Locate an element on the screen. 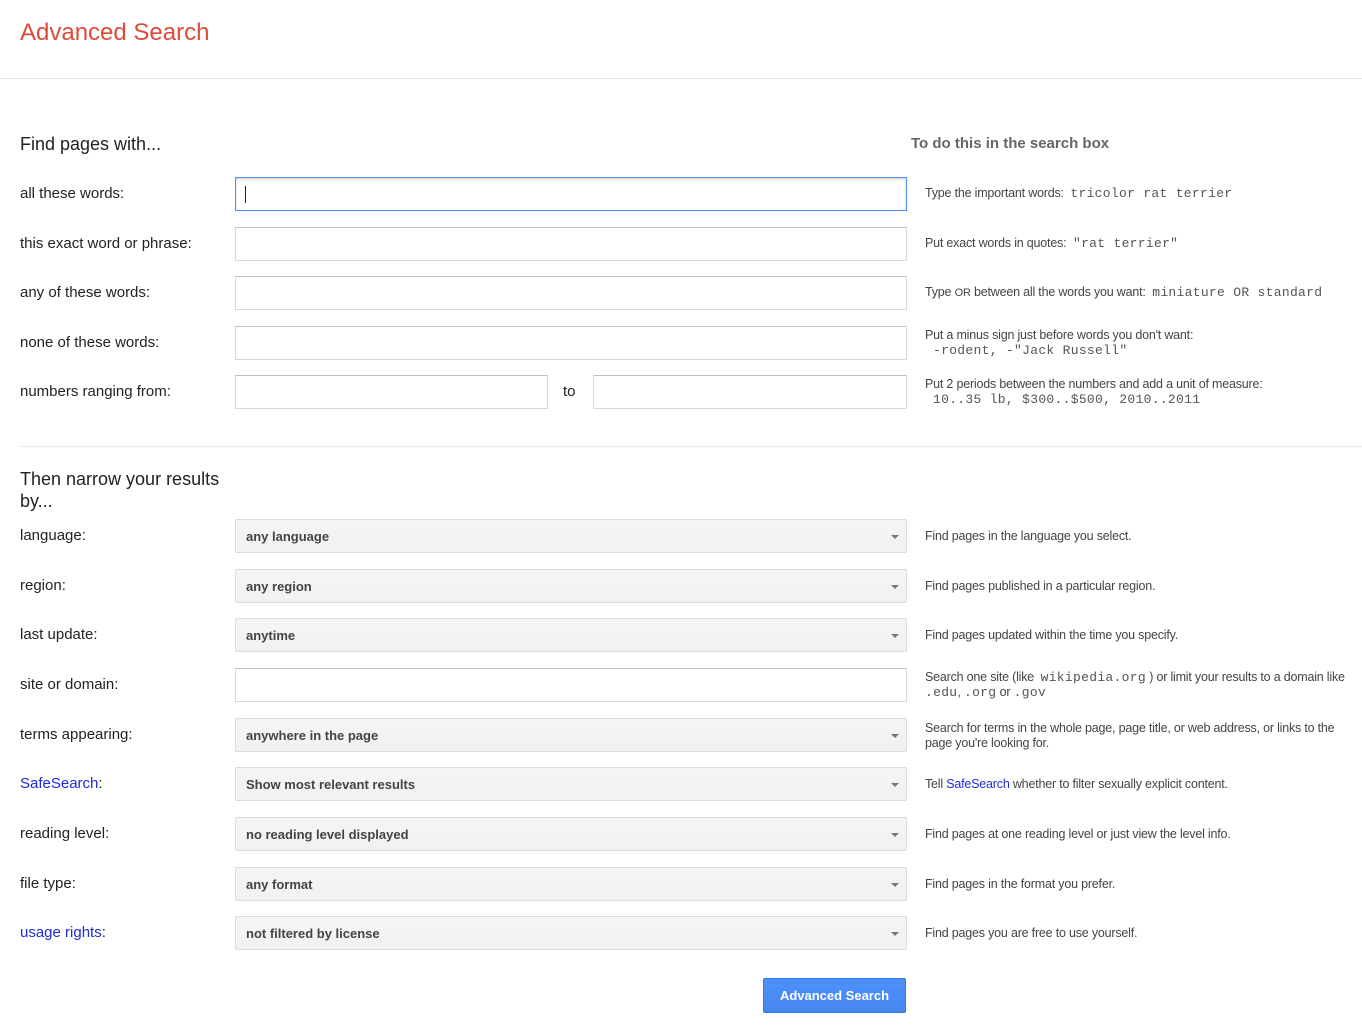 The image size is (1362, 1030). safesearch-select: Show most relevant results is located at coordinates (571, 784).